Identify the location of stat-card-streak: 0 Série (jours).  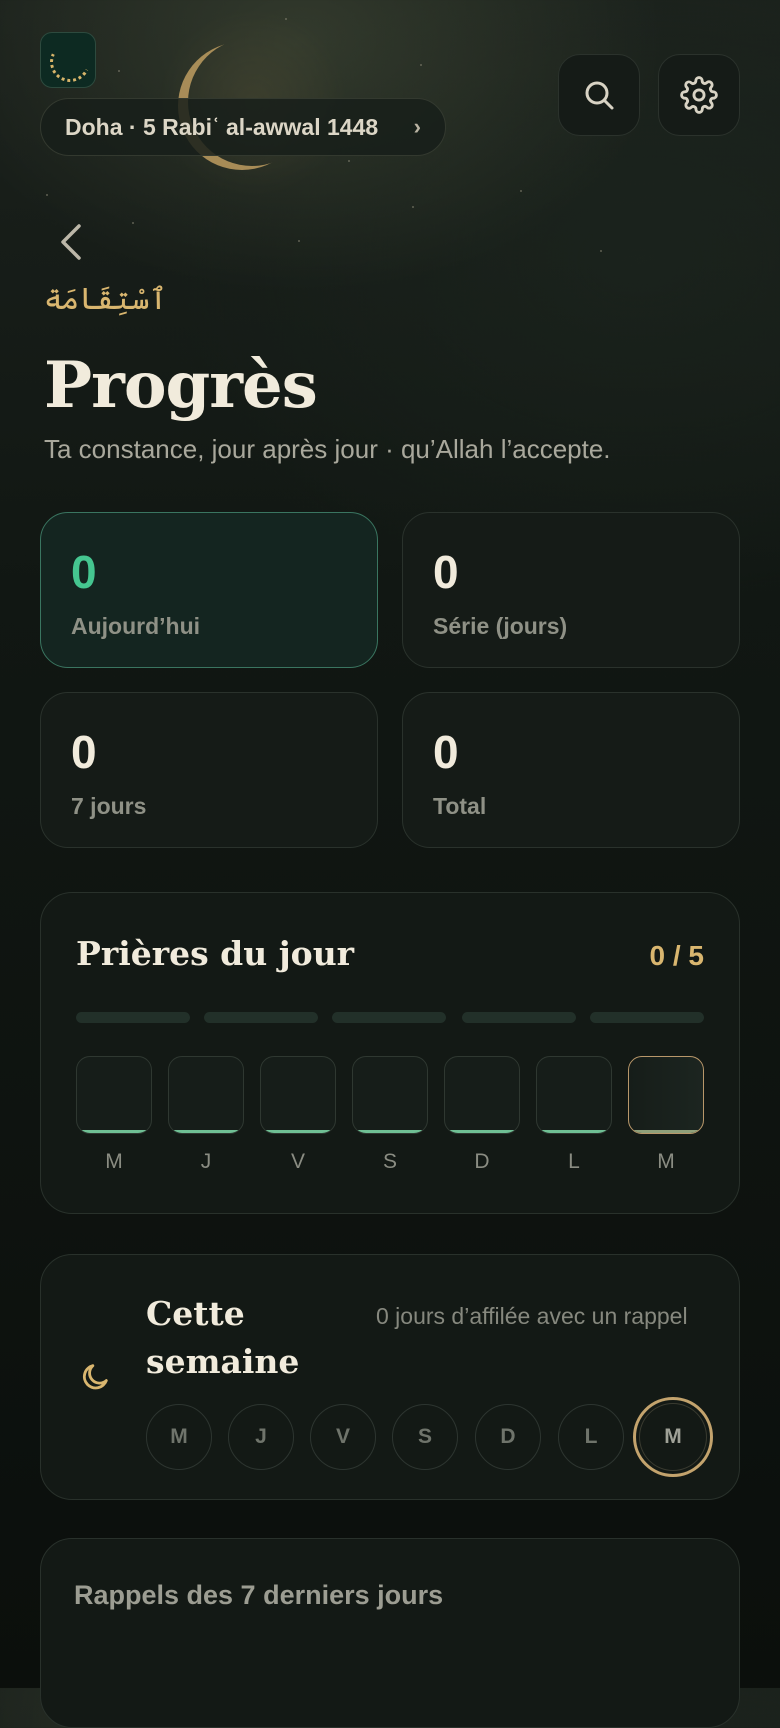
(571, 590).